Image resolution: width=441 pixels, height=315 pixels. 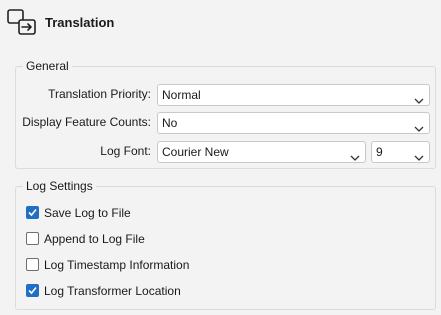 I want to click on log-font-select: Courier New, so click(x=261, y=152).